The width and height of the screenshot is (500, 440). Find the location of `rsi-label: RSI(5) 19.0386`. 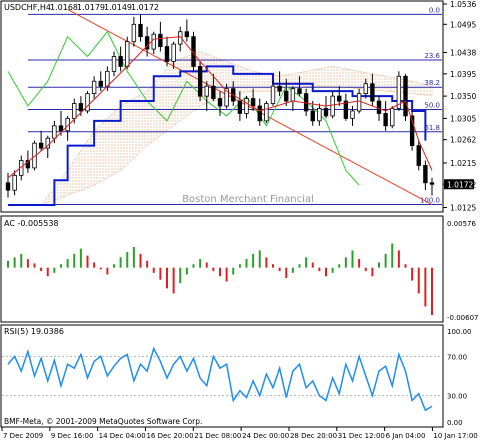

rsi-label: RSI(5) 19.0386 is located at coordinates (34, 331).